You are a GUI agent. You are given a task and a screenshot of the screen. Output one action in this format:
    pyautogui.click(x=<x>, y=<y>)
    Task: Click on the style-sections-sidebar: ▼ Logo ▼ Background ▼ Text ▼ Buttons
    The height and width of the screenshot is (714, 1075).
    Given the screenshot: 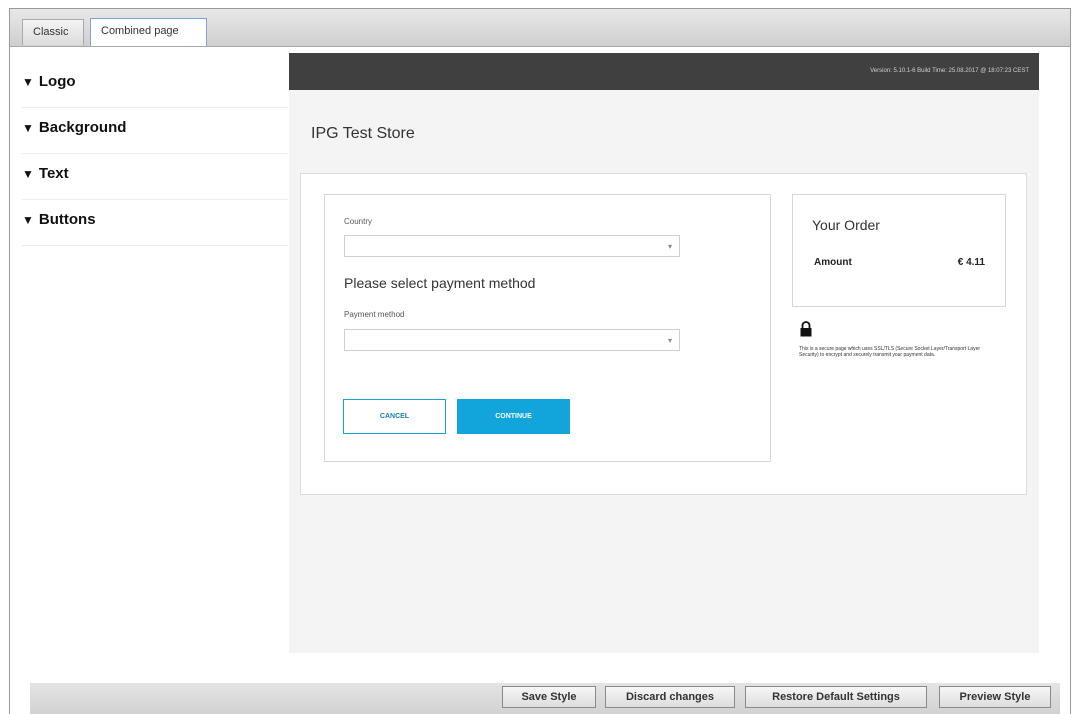 What is the action you would take?
    pyautogui.click(x=155, y=154)
    